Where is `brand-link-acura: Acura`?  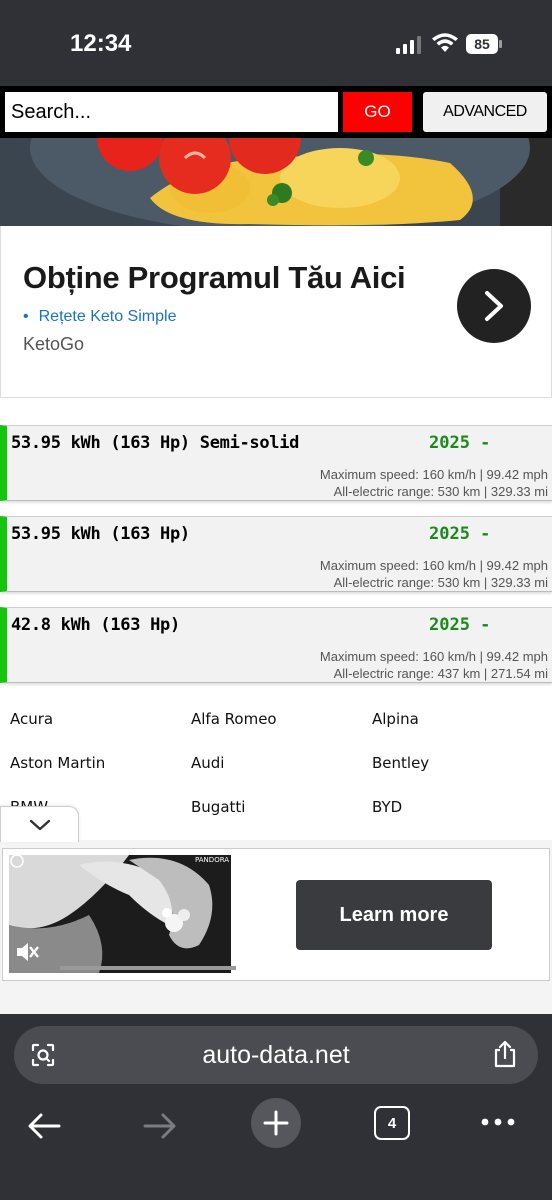 brand-link-acura: Acura is located at coordinates (31, 719).